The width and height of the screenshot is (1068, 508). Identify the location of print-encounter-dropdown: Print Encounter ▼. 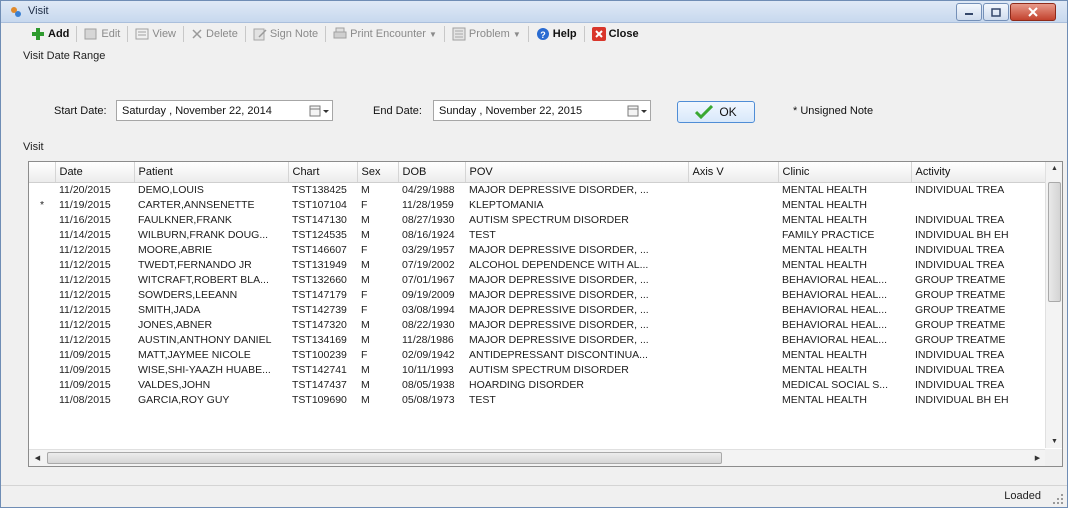
(385, 34).